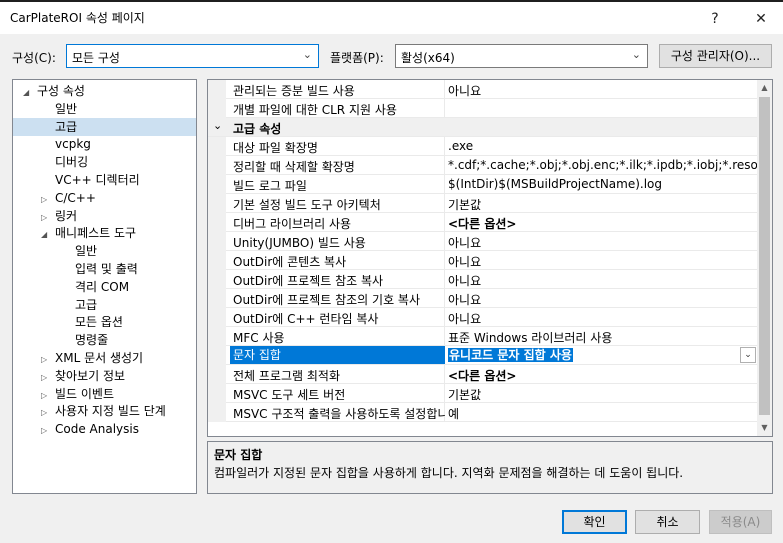 Image resolution: width=783 pixels, height=543 pixels. Describe the element at coordinates (603, 355) in the screenshot. I see `property-value: 유니코드 문자 집합 사용` at that location.